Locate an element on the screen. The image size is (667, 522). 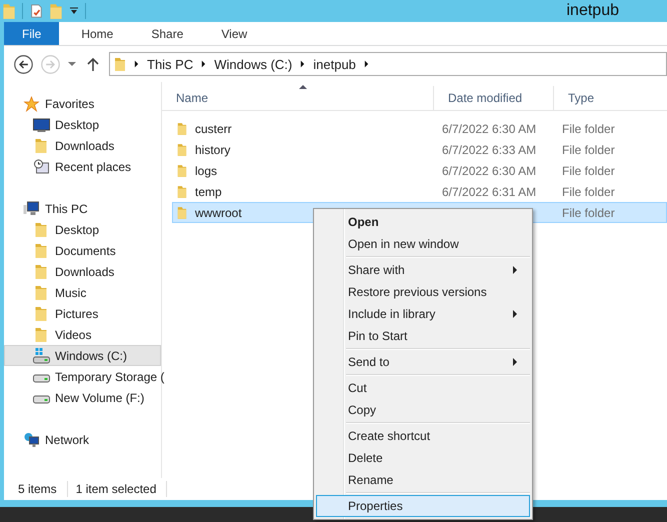
sidebar-label: Recent places is located at coordinates (93, 167).